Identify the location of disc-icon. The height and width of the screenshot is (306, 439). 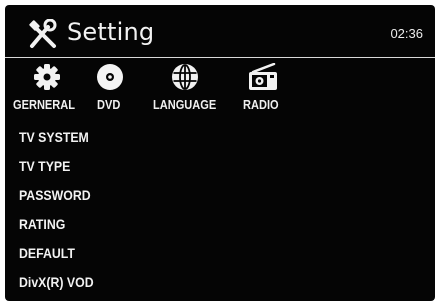
(110, 77).